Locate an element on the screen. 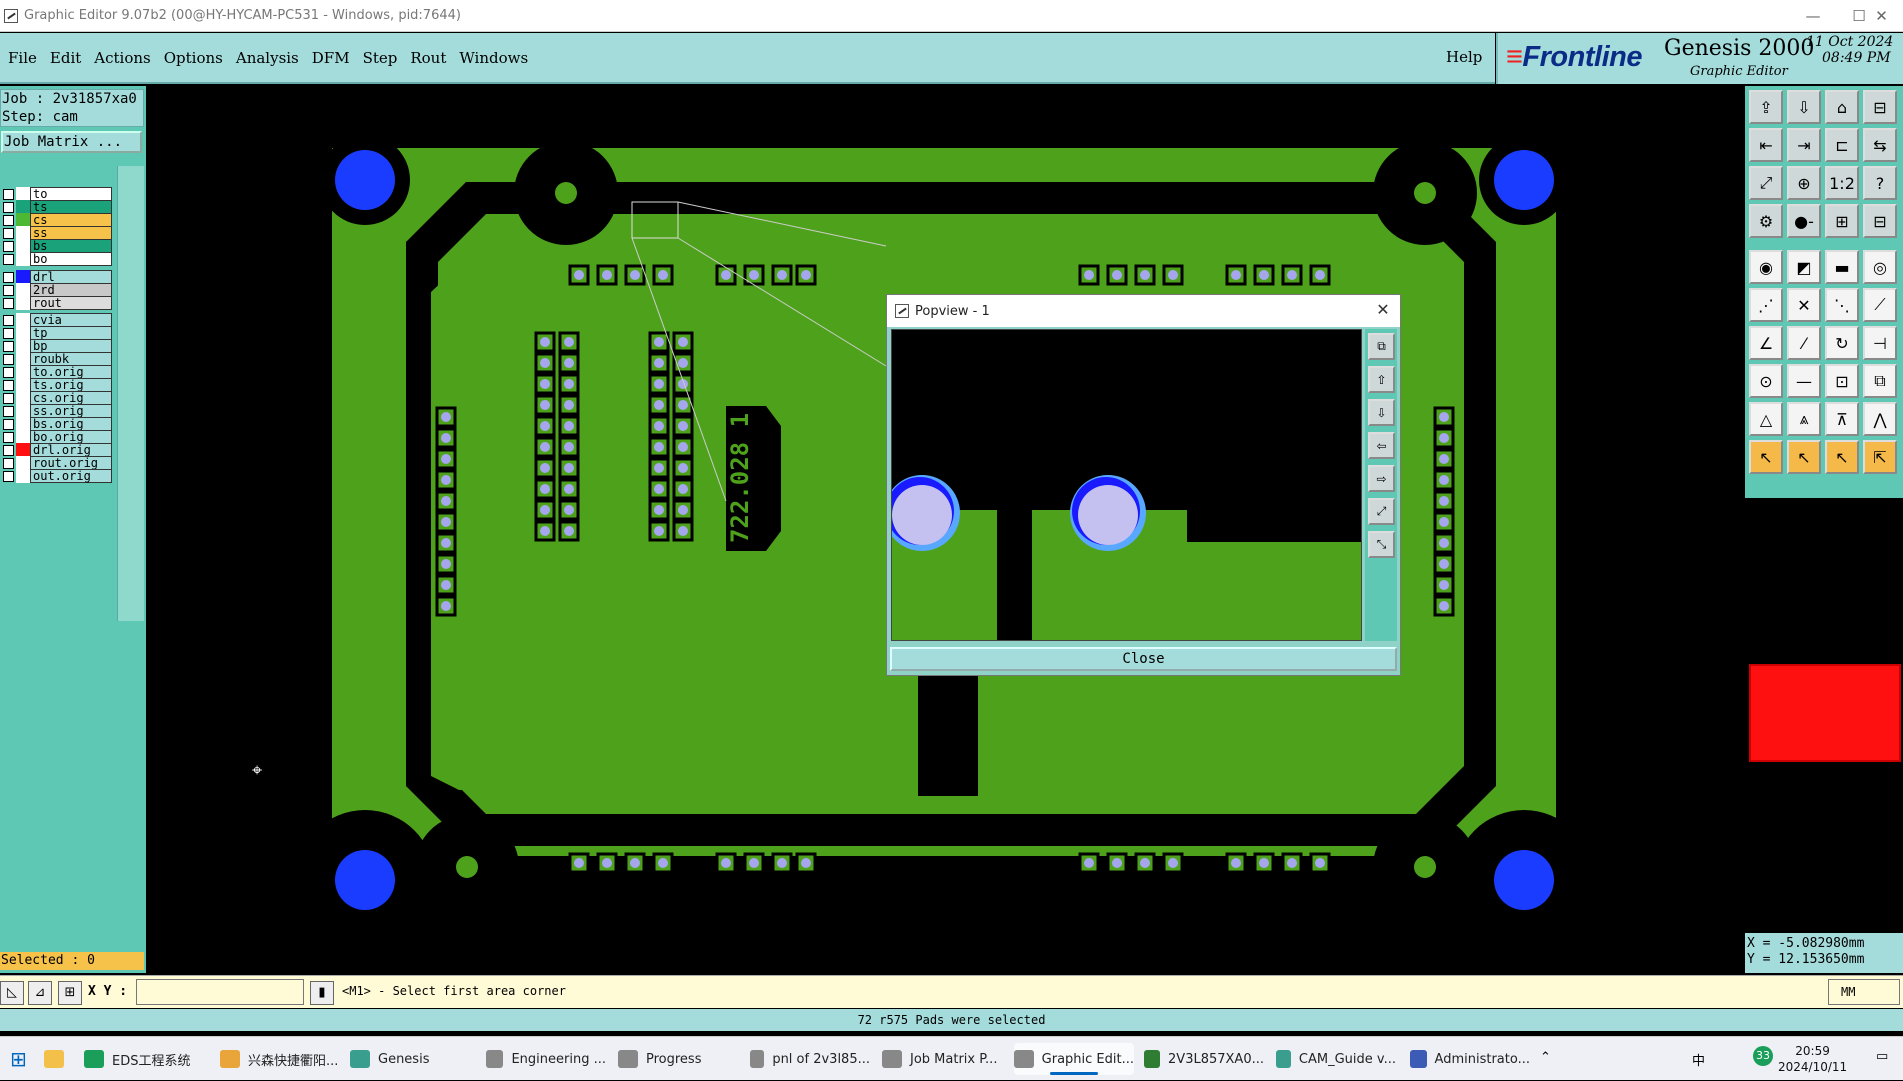 The height and width of the screenshot is (1081, 1903). select-multi-icon: ⇱ is located at coordinates (1880, 457).